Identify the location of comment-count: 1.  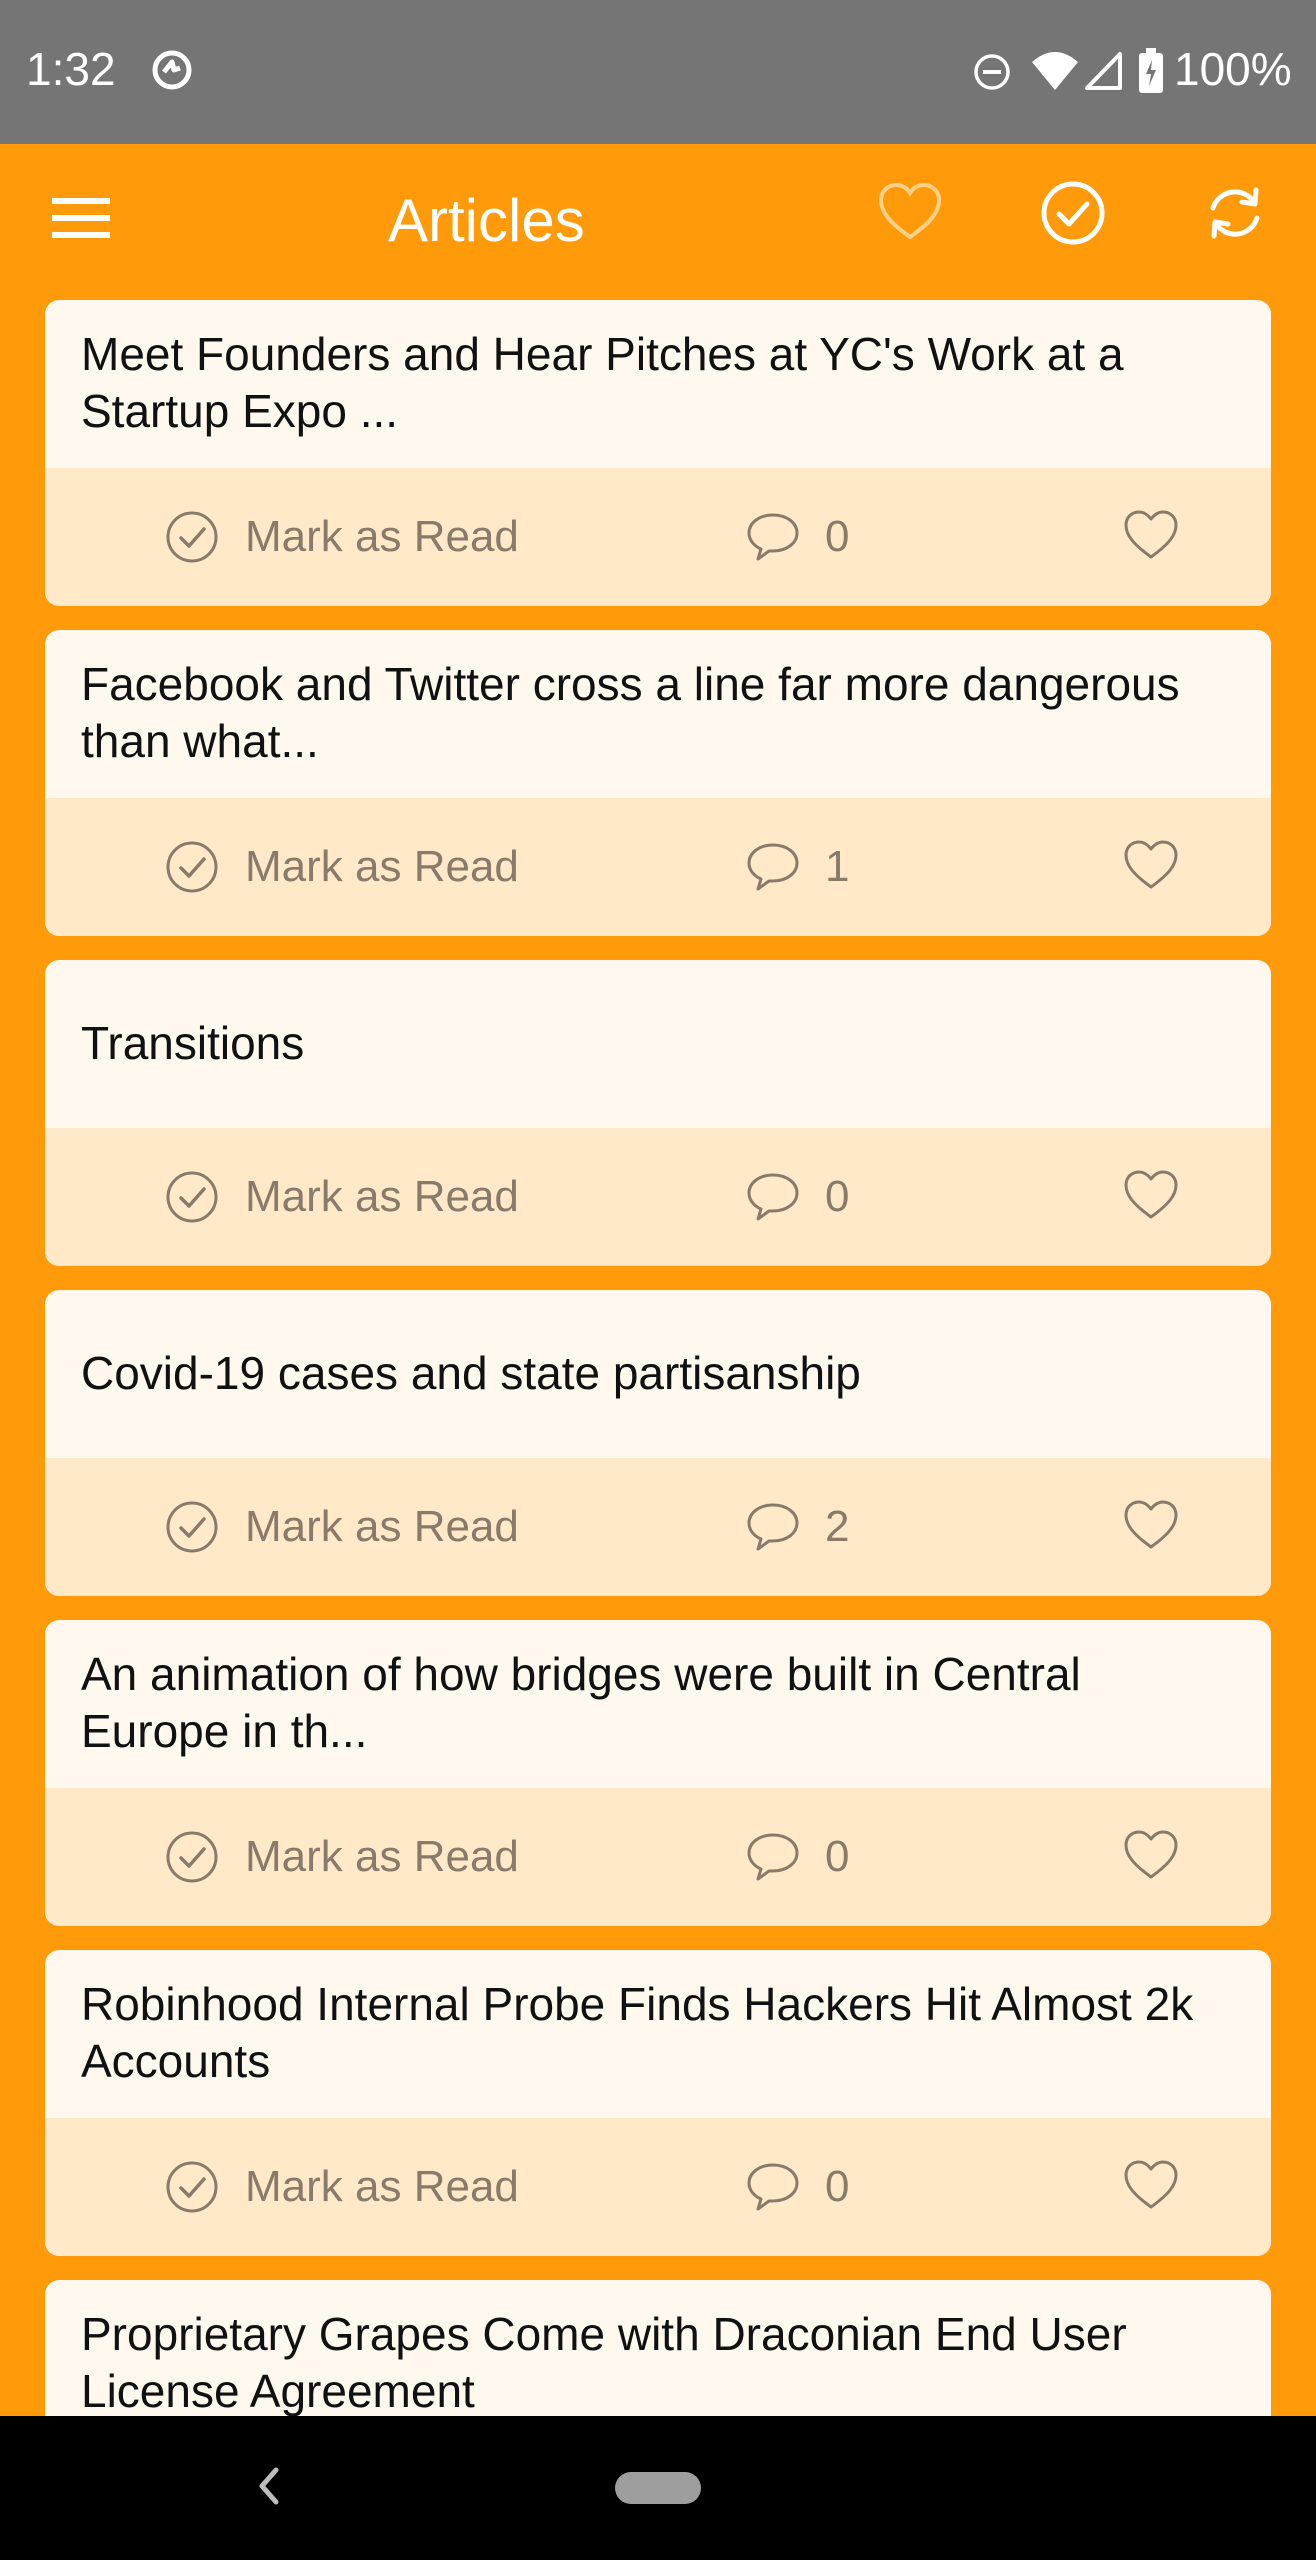
(837, 866).